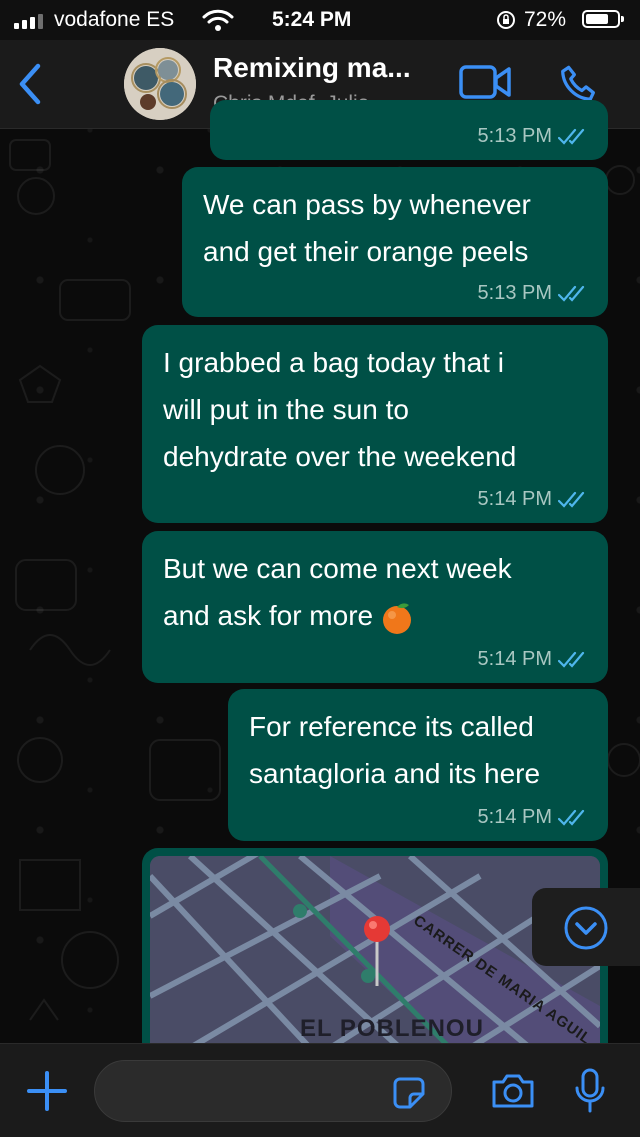 The height and width of the screenshot is (1137, 640). I want to click on group-avatar, so click(160, 84).